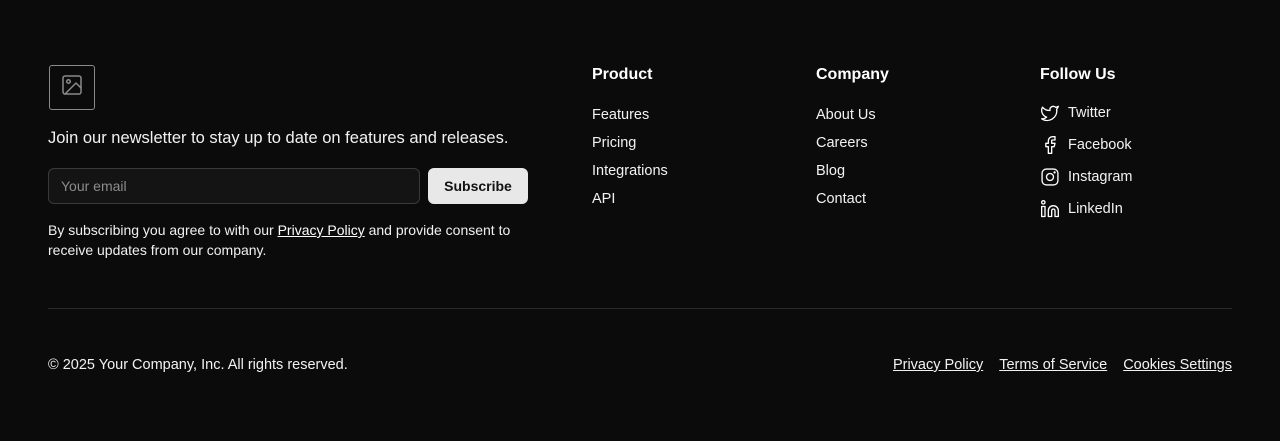 The image size is (1280, 441). Describe the element at coordinates (1050, 113) in the screenshot. I see `twitter-icon` at that location.